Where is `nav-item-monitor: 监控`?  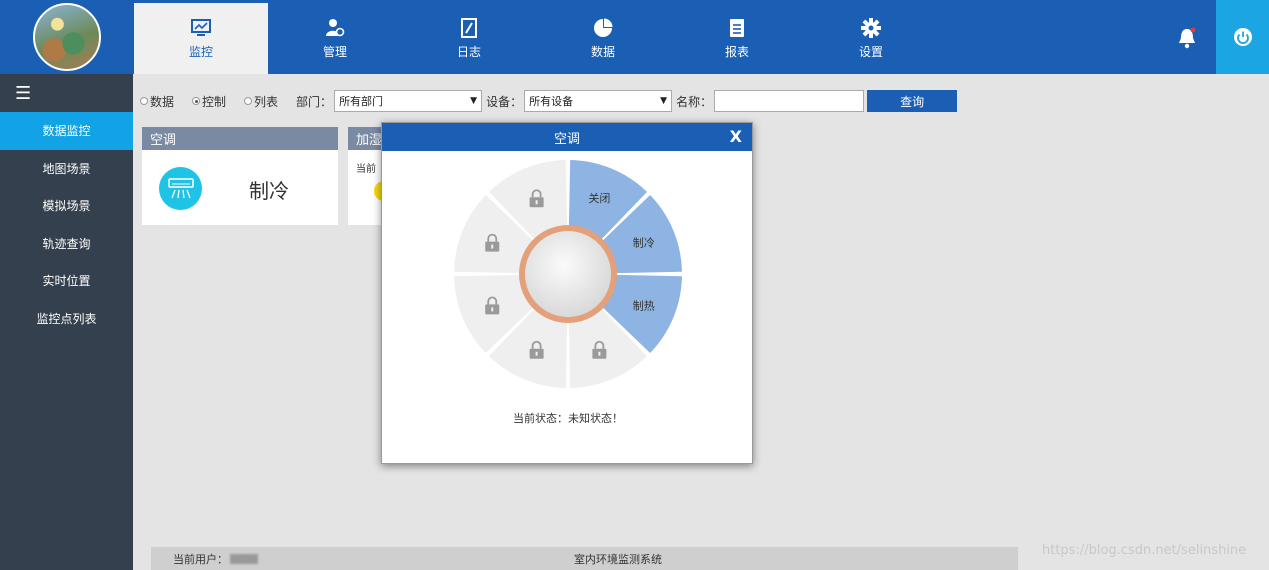
nav-item-monitor: 监控 is located at coordinates (201, 38).